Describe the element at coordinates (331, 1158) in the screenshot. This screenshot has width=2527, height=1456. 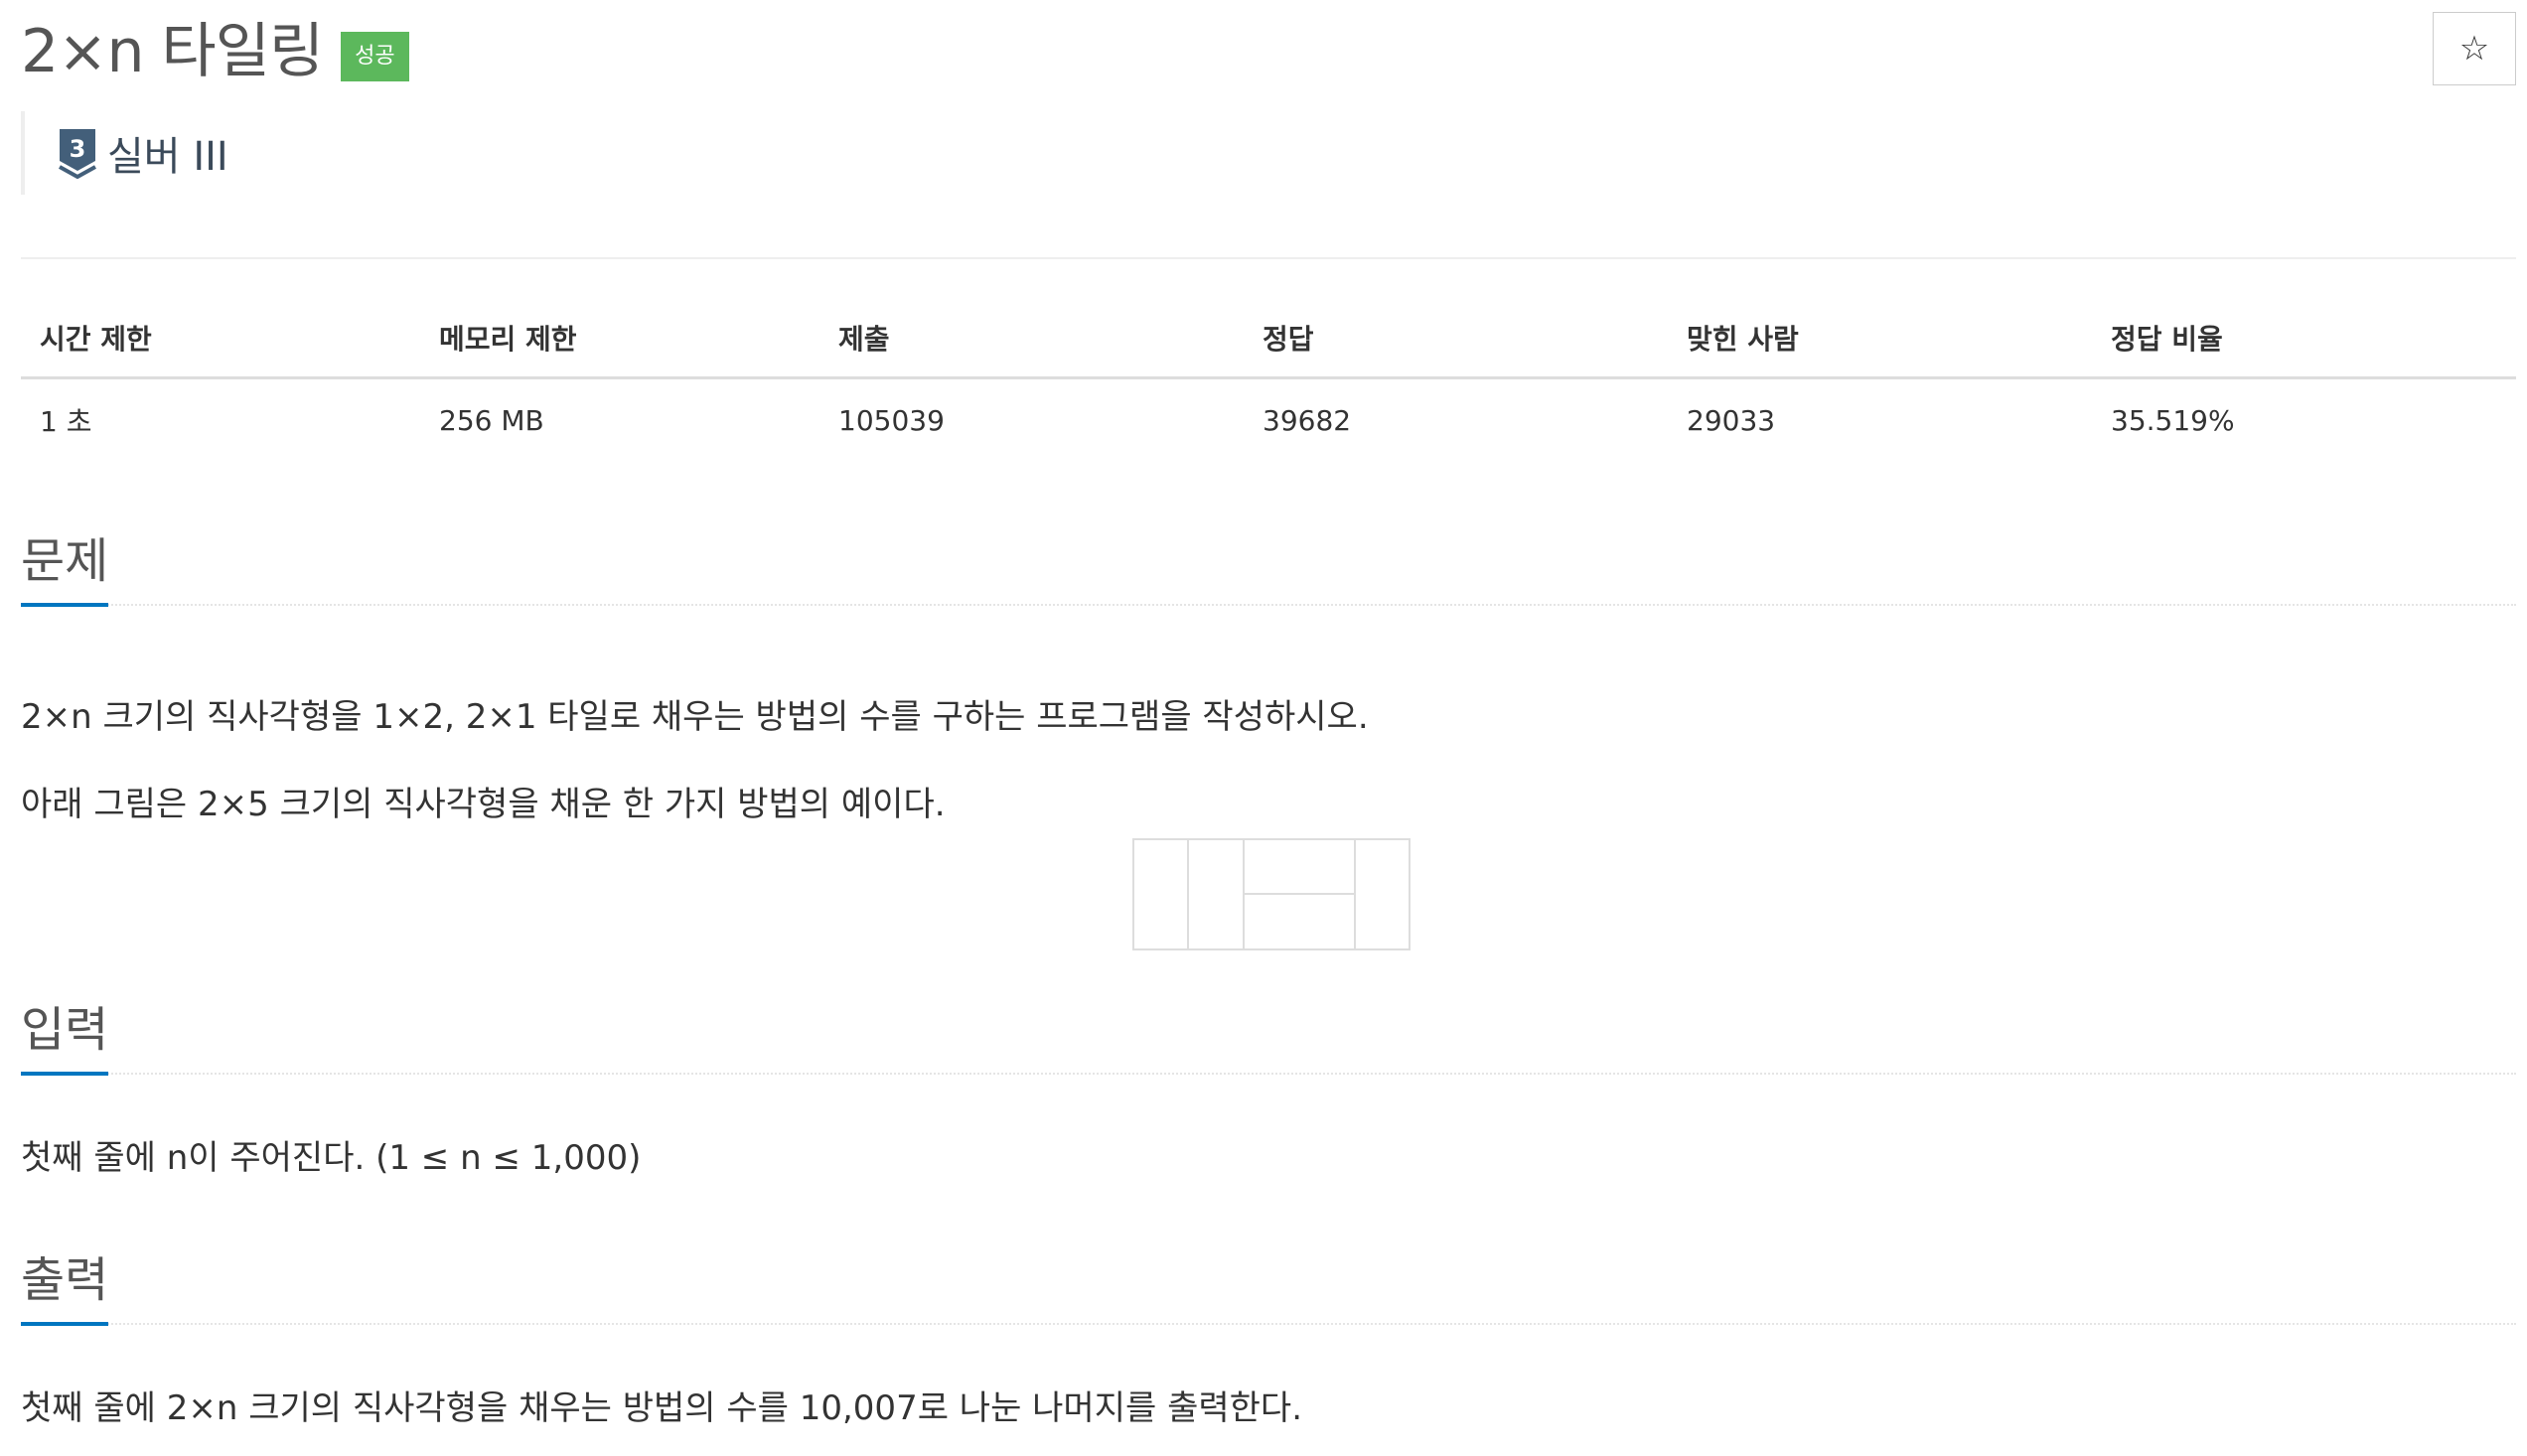
I see `input-description: 첫째 줄에 n이 주어진다. (1 ≤ n ≤ 1,000)` at that location.